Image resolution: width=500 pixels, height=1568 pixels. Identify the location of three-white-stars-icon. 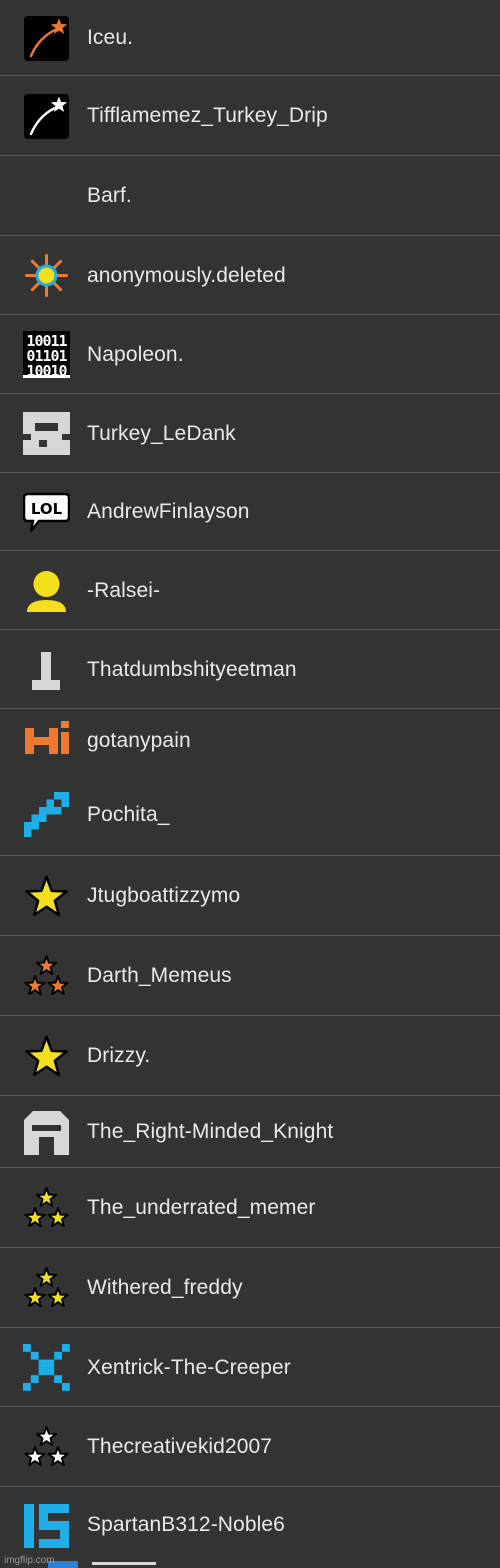
(46, 1447).